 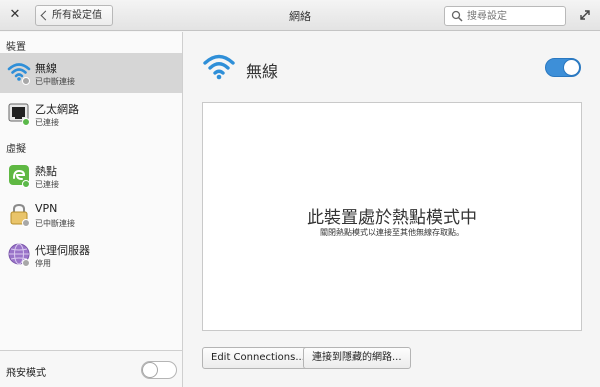 I want to click on hotspot-title: 此裝置處於熱點模式中, so click(x=392, y=218).